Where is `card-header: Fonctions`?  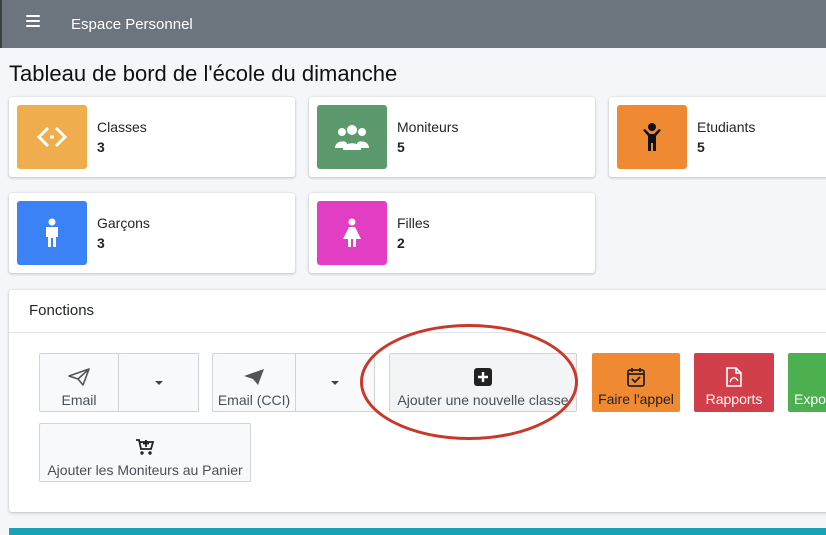 card-header: Fonctions is located at coordinates (417, 311).